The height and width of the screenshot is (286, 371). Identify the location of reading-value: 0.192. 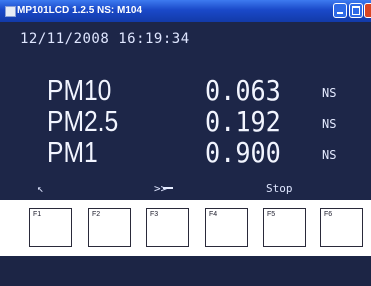
(243, 121).